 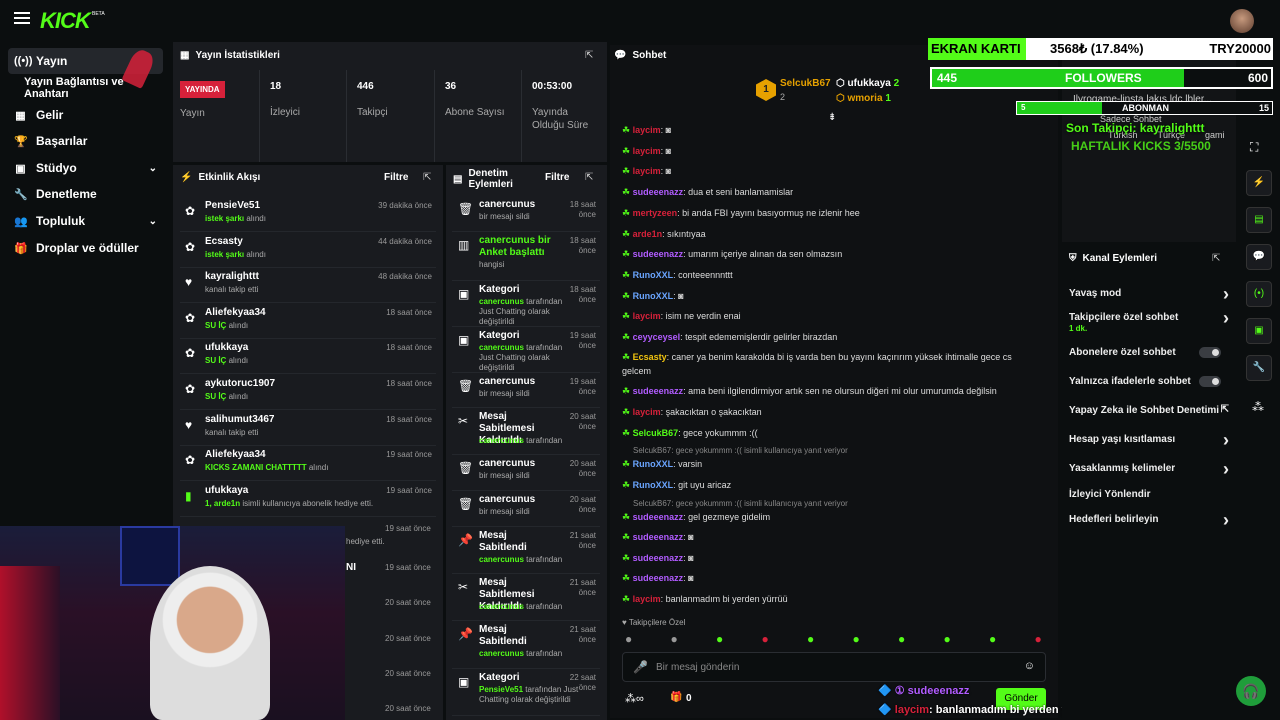 What do you see at coordinates (85, 141) in the screenshot?
I see `sidebar-item-basarilar: 🏆 Başarılar` at bounding box center [85, 141].